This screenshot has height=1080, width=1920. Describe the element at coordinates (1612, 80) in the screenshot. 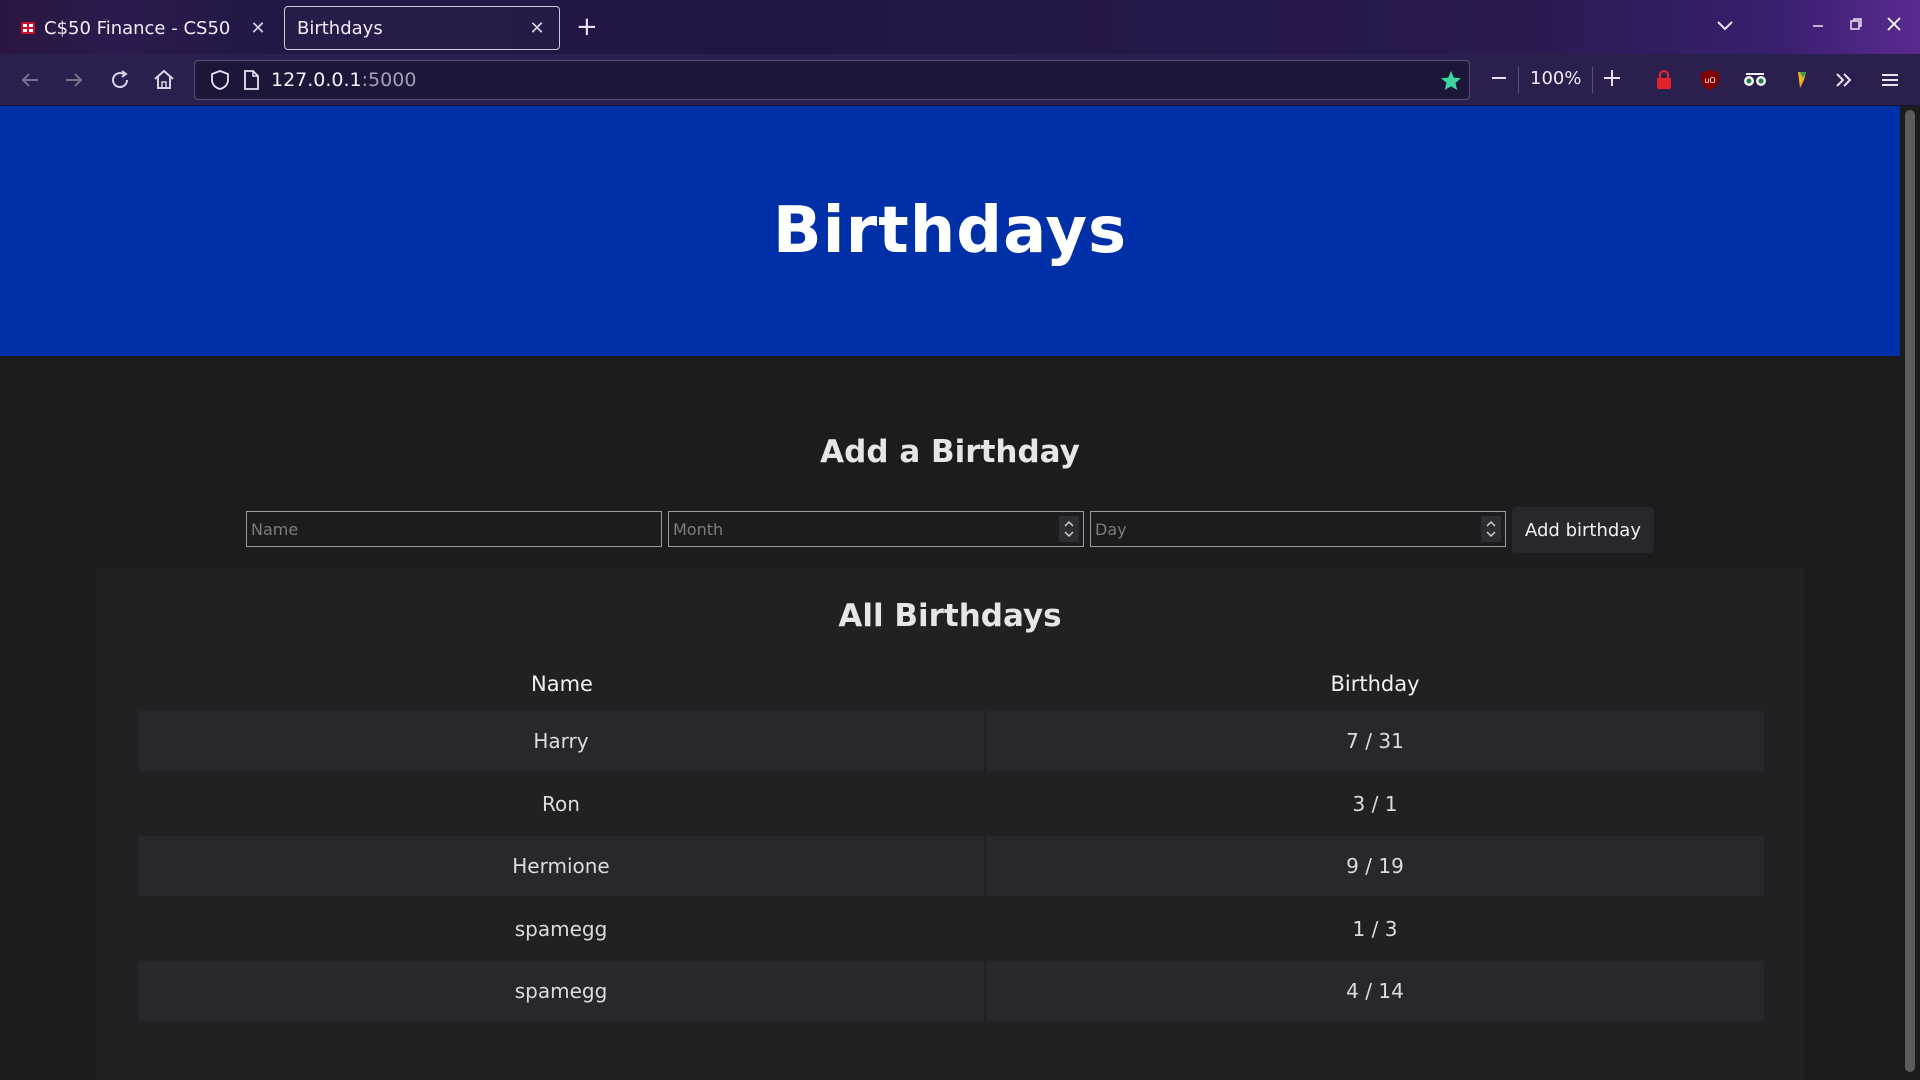

I see `zoom-in-button` at that location.